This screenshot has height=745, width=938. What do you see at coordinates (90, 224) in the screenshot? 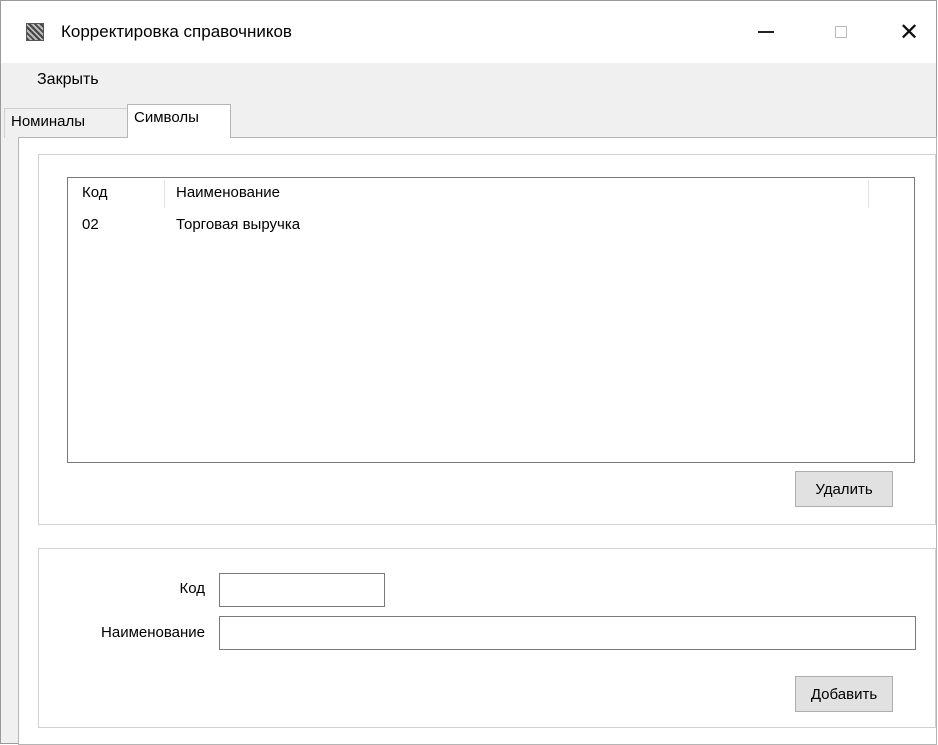
I see `list-item-code: 02` at bounding box center [90, 224].